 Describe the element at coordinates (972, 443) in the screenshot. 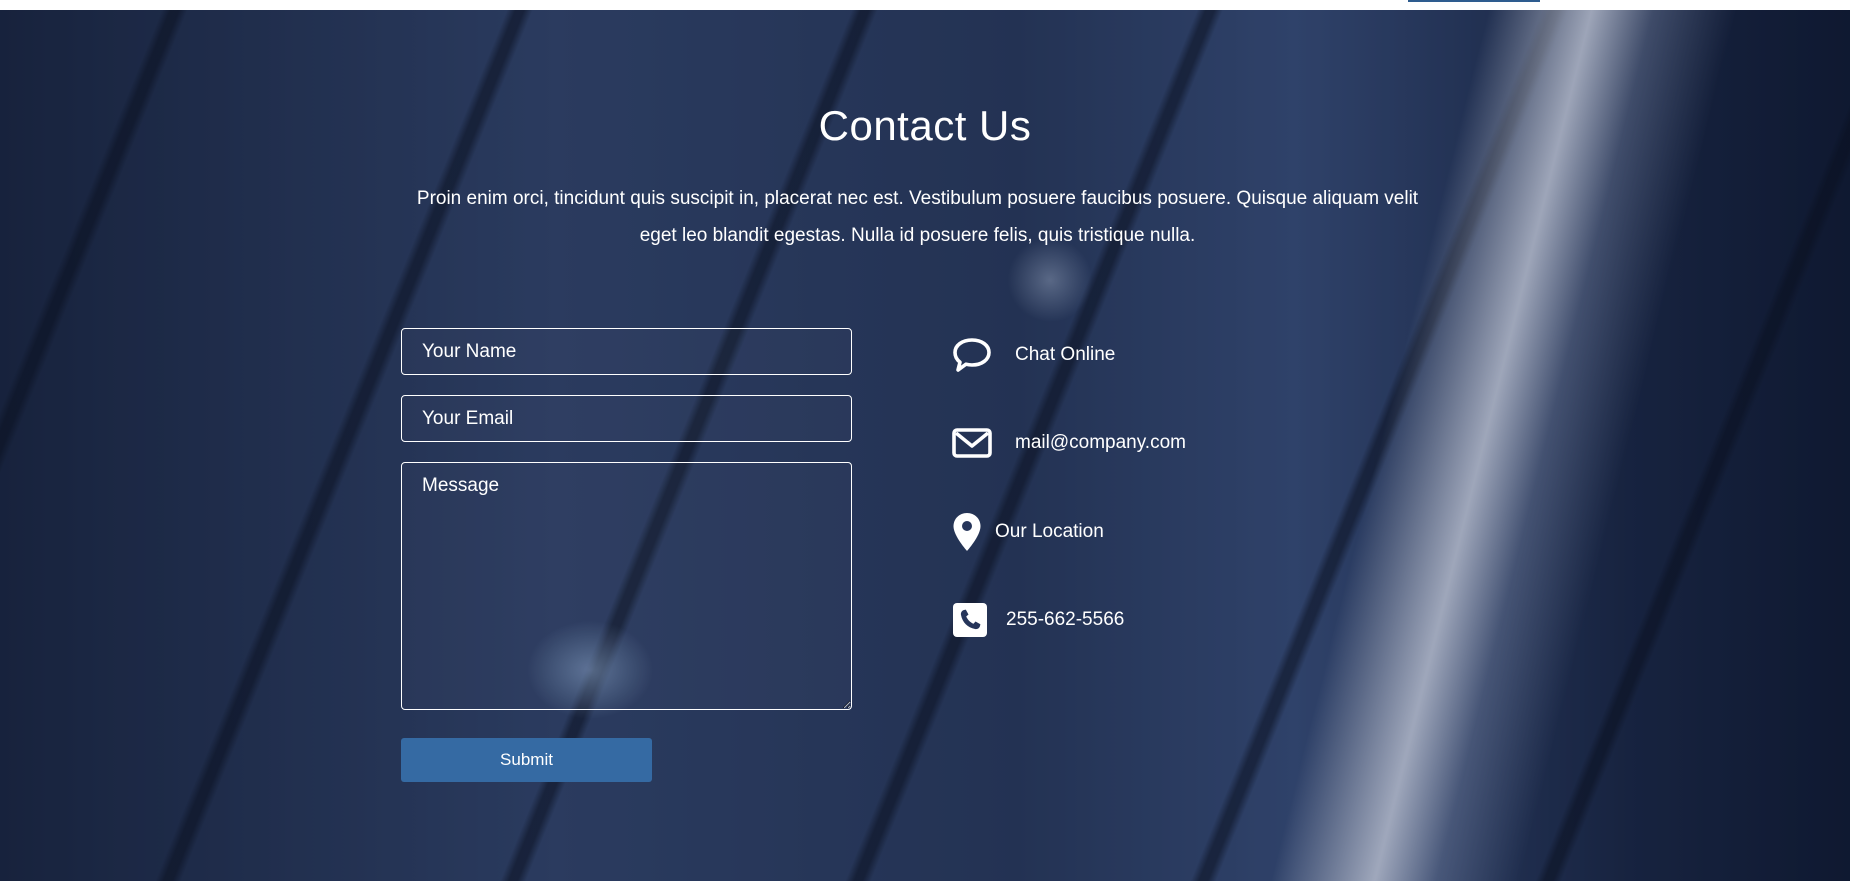

I see `envelope-icon` at that location.